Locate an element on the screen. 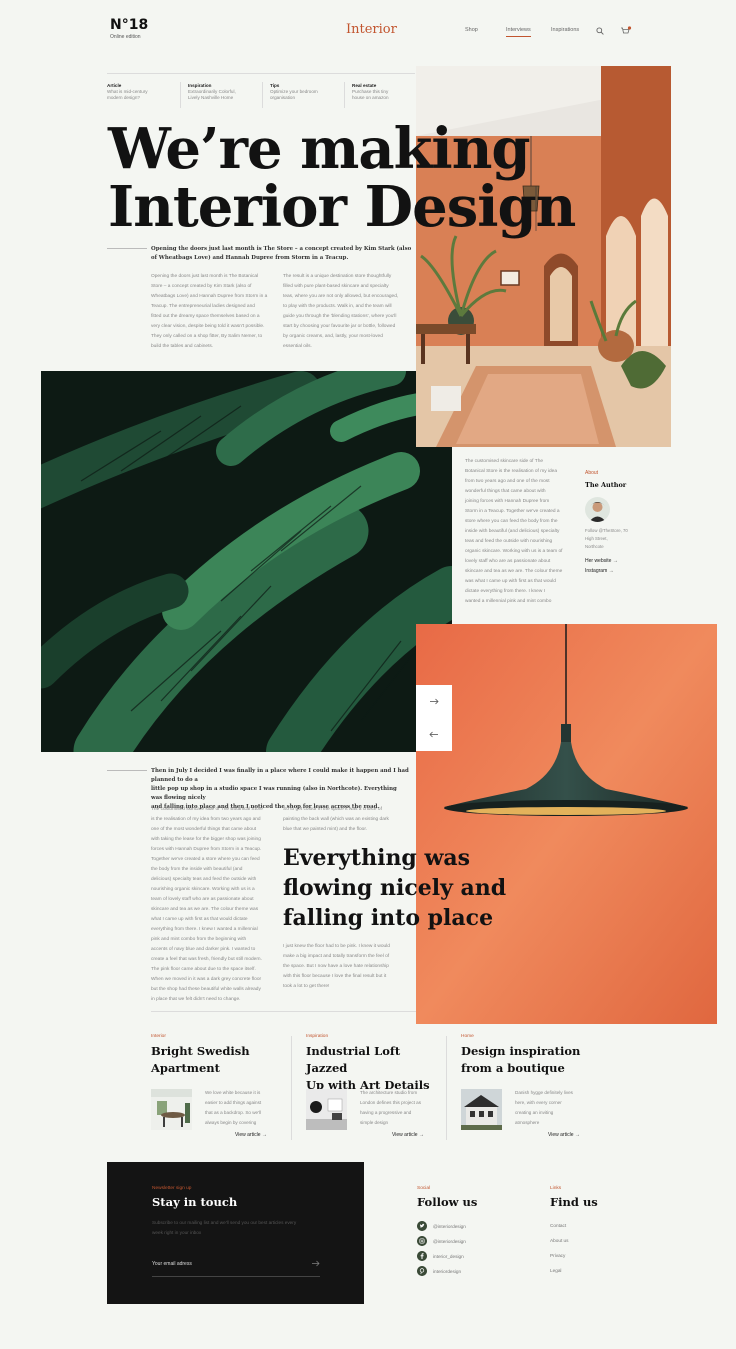 The width and height of the screenshot is (736, 1349). nav-shop: Shop is located at coordinates (471, 30).